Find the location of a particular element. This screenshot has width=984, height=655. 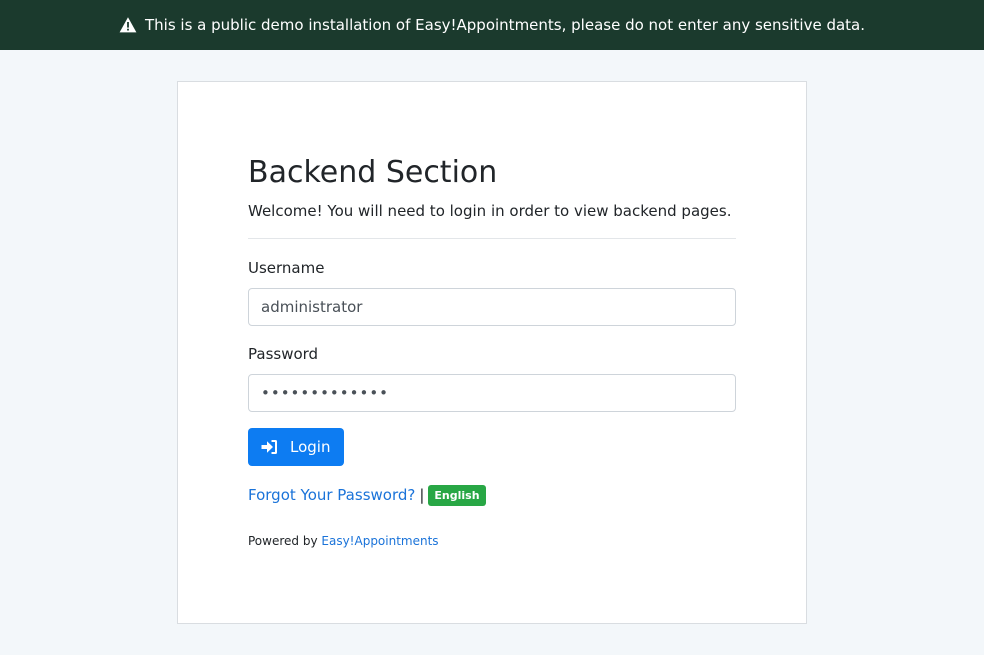

warning-triangle-icon is located at coordinates (128, 25).